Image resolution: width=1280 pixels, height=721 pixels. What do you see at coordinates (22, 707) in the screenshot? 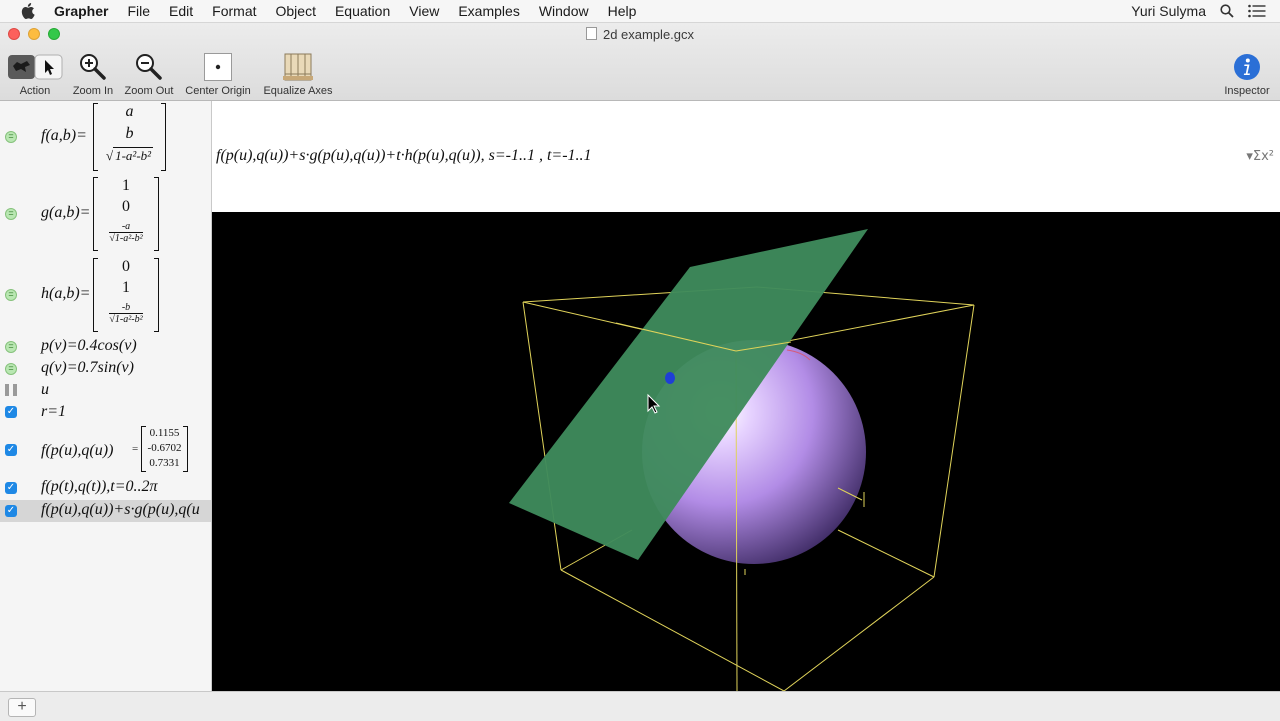
I see `add-equation-button: +` at bounding box center [22, 707].